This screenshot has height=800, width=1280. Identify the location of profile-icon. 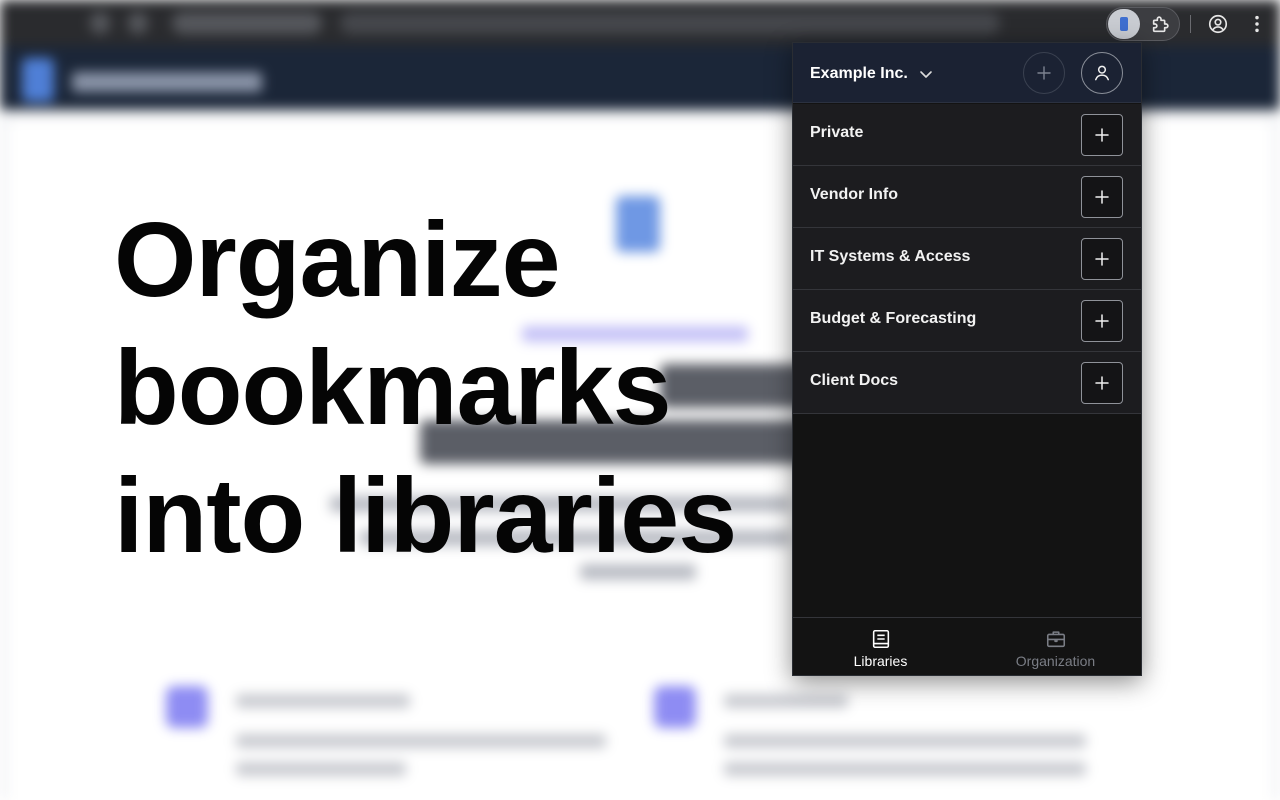
(1218, 24).